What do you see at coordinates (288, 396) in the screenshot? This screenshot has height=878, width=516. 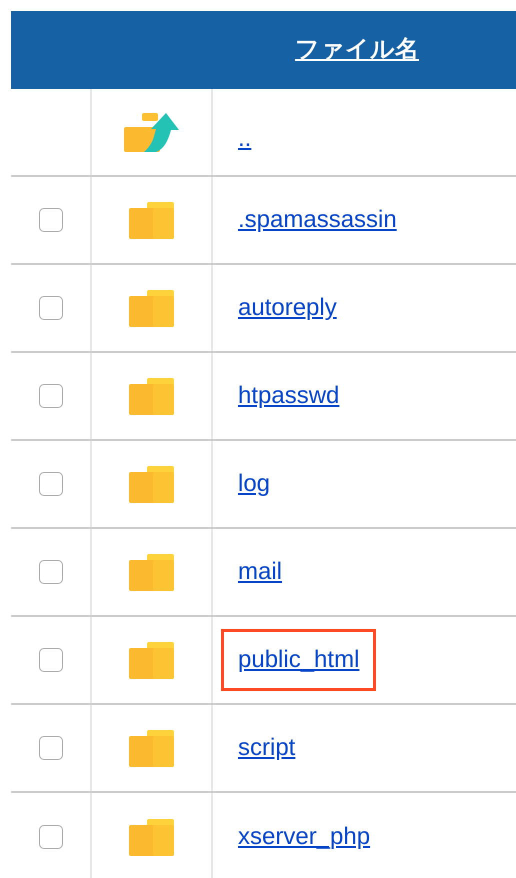 I see `file-name-link: htpasswd` at bounding box center [288, 396].